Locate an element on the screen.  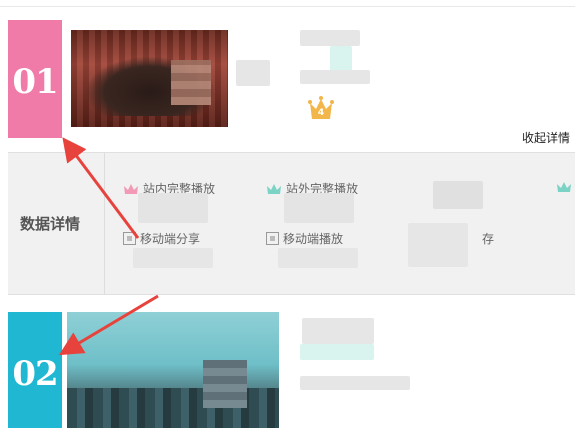
metric-label: 移动端分享 is located at coordinates (170, 239).